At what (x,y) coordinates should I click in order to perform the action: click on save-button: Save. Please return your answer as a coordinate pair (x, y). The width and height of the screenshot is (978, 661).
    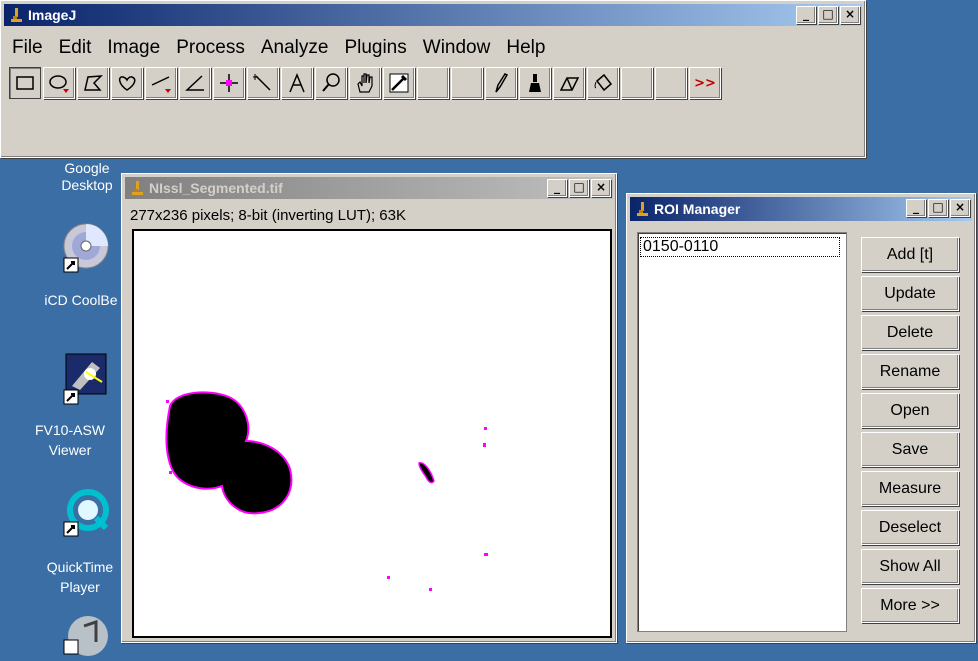
    Looking at the image, I should click on (910, 449).